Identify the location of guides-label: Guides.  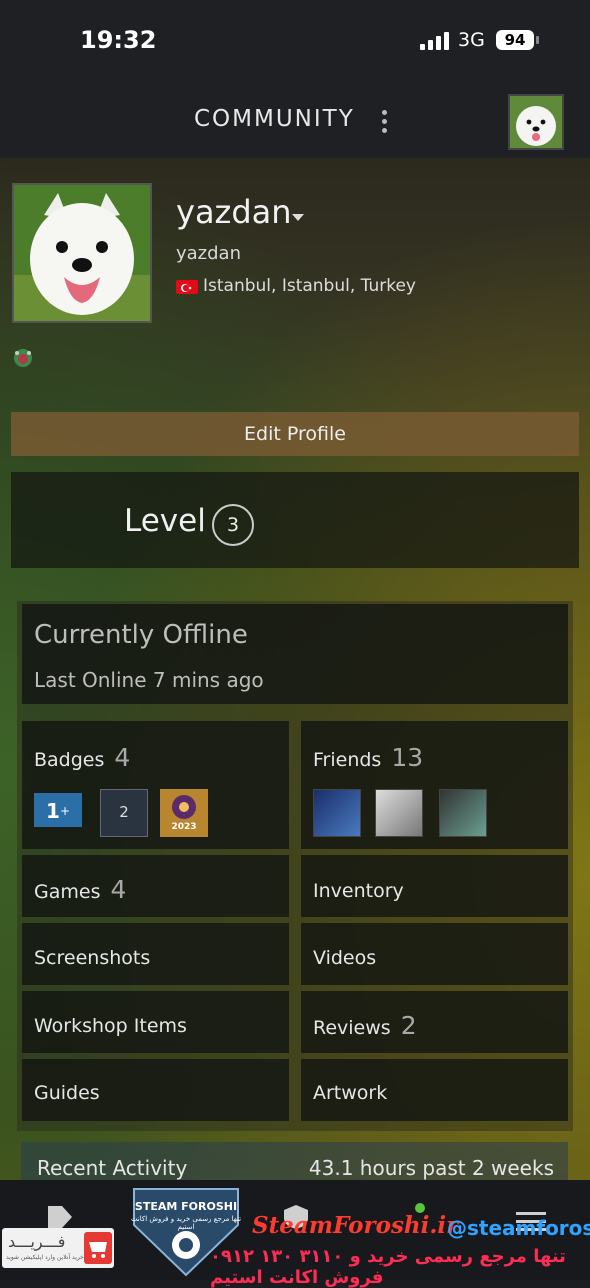
(67, 1093).